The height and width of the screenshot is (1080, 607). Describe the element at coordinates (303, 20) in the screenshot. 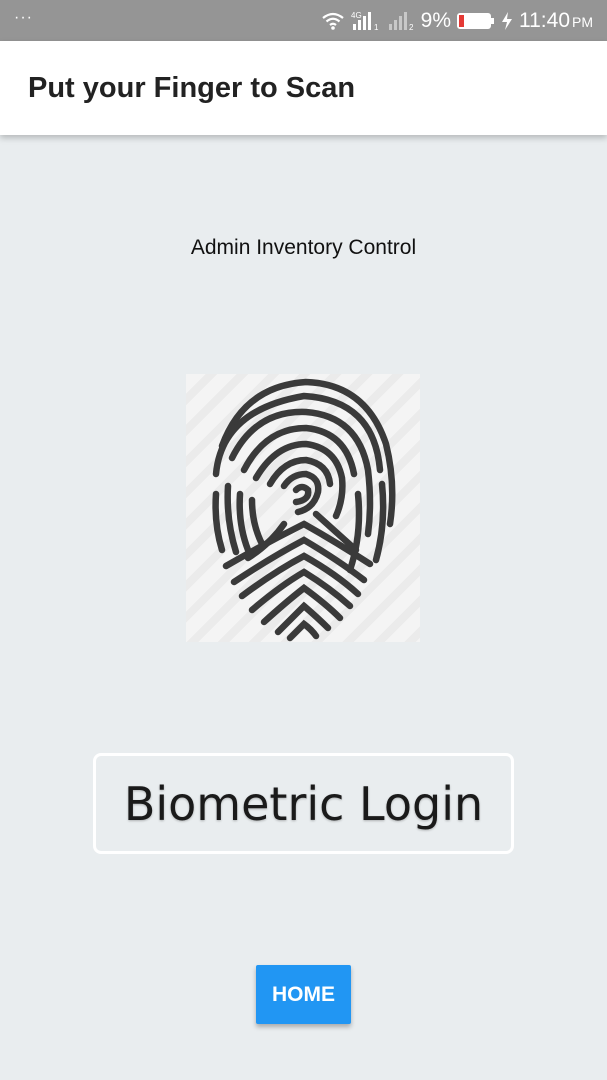

I see `status-bar: ··· 4G 1 2 9% 11:40 PM` at that location.